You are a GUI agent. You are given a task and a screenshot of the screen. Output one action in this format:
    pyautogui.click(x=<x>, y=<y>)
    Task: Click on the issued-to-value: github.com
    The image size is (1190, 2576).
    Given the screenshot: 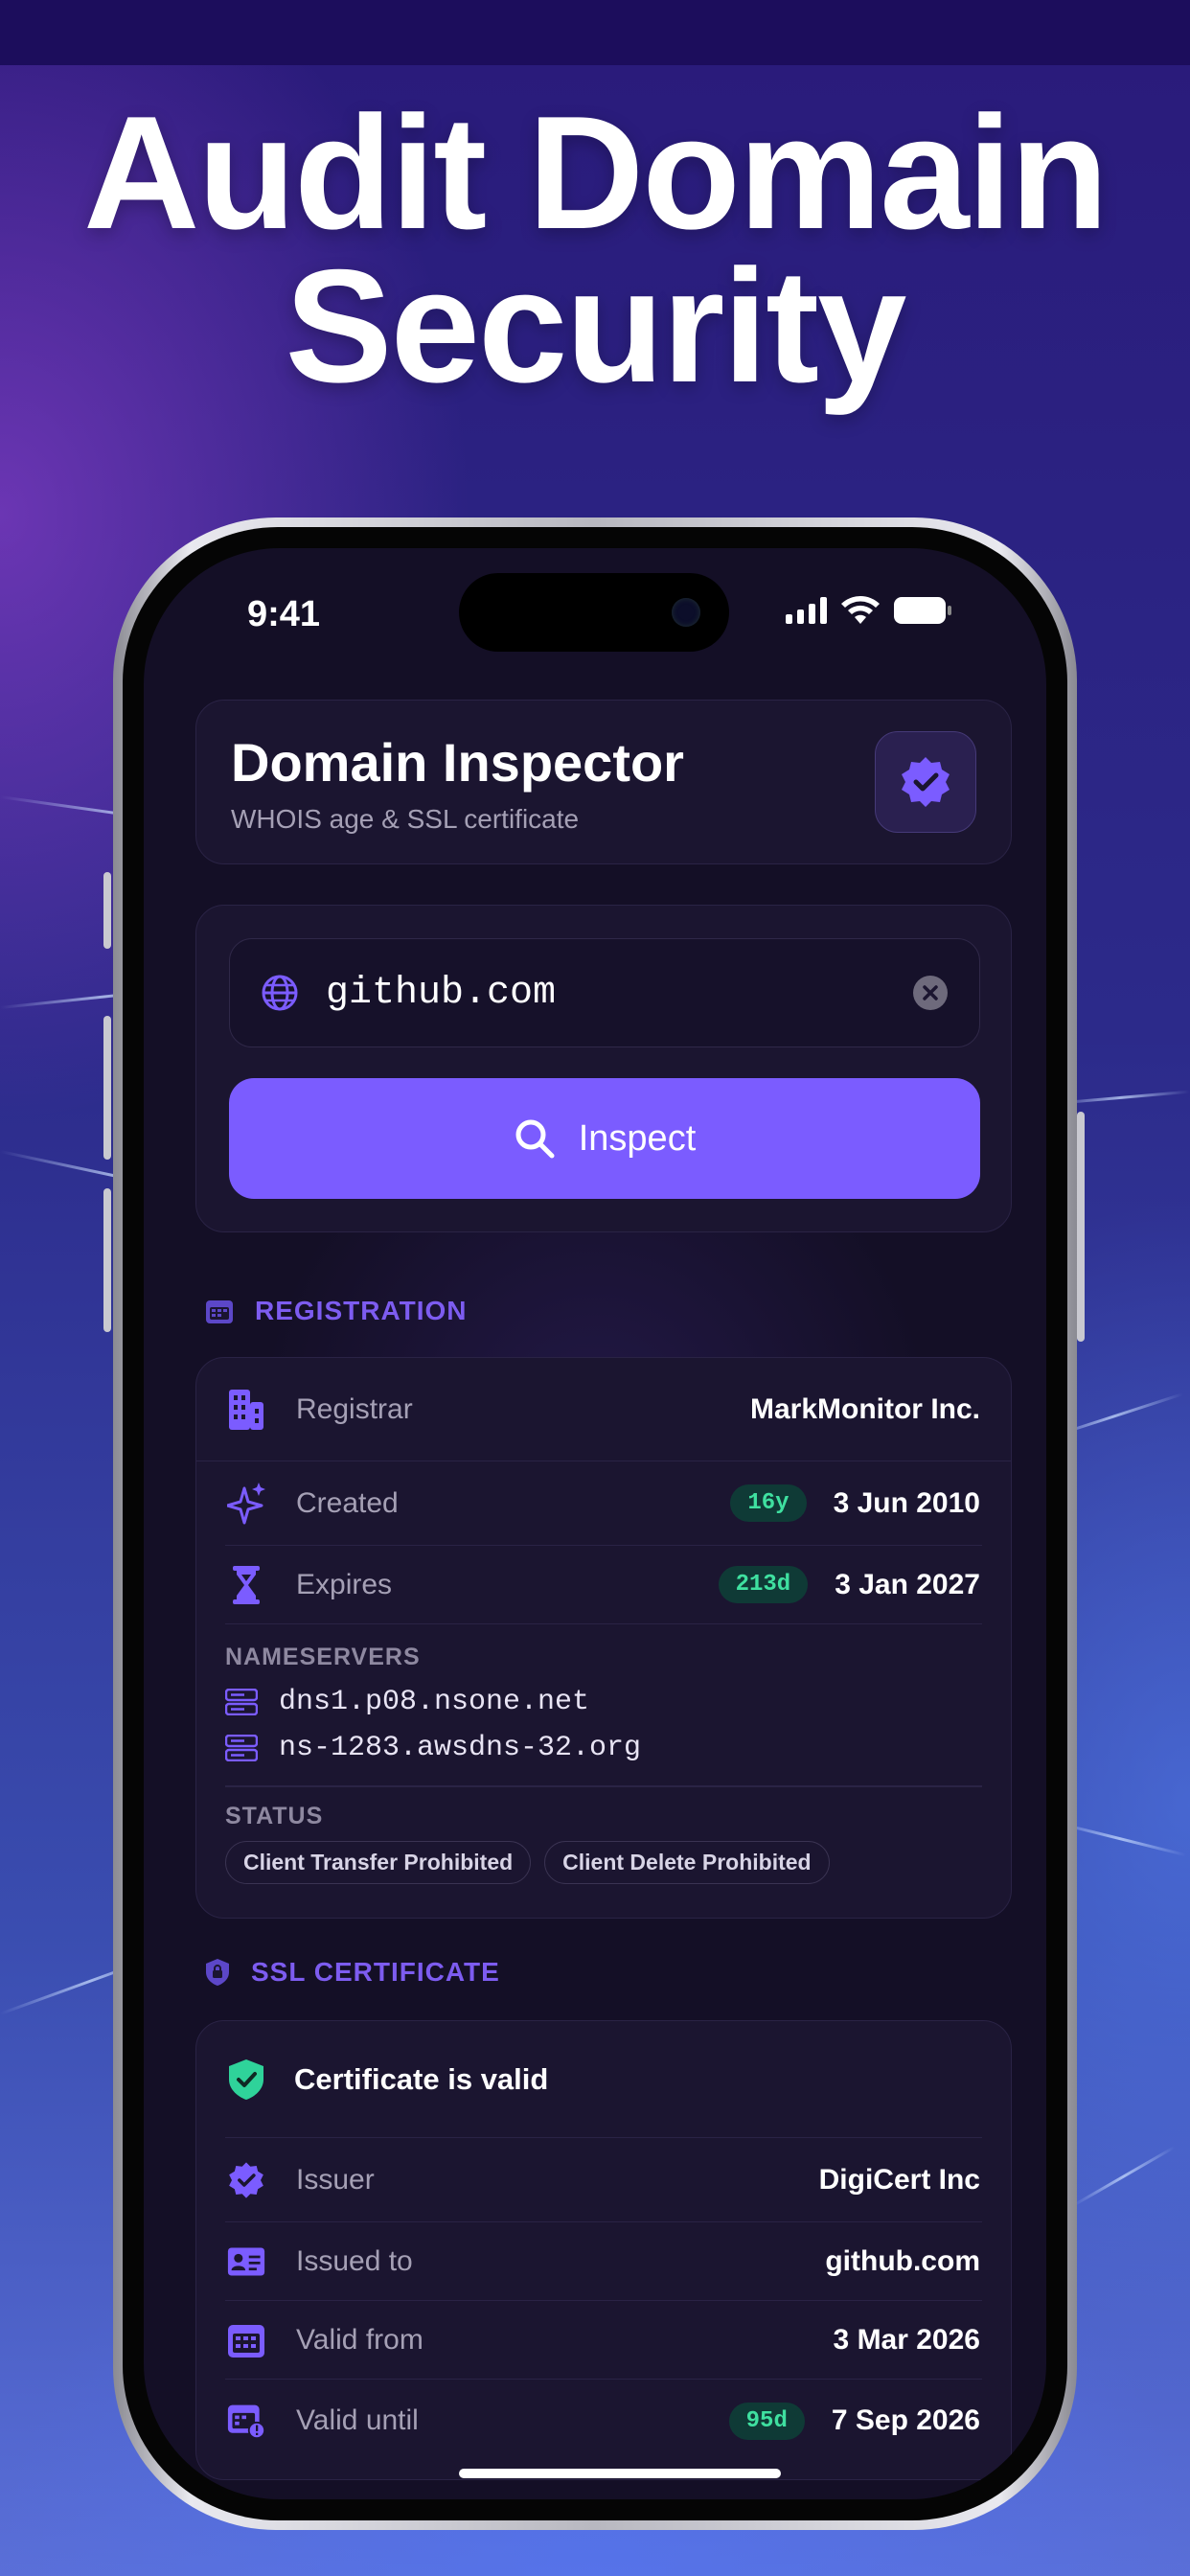 What is the action you would take?
    pyautogui.click(x=903, y=2260)
    